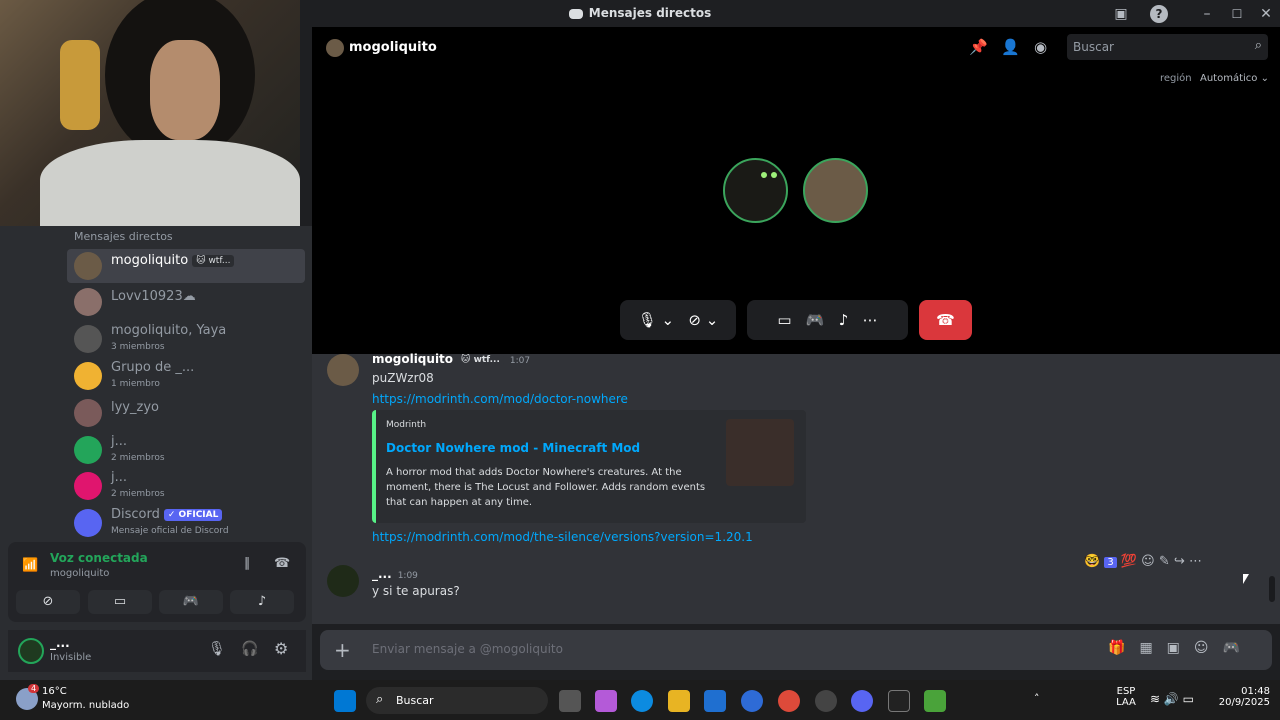  Describe the element at coordinates (1129, 561) in the screenshot. I see `hundred-emoji-reaction: 💯` at that location.